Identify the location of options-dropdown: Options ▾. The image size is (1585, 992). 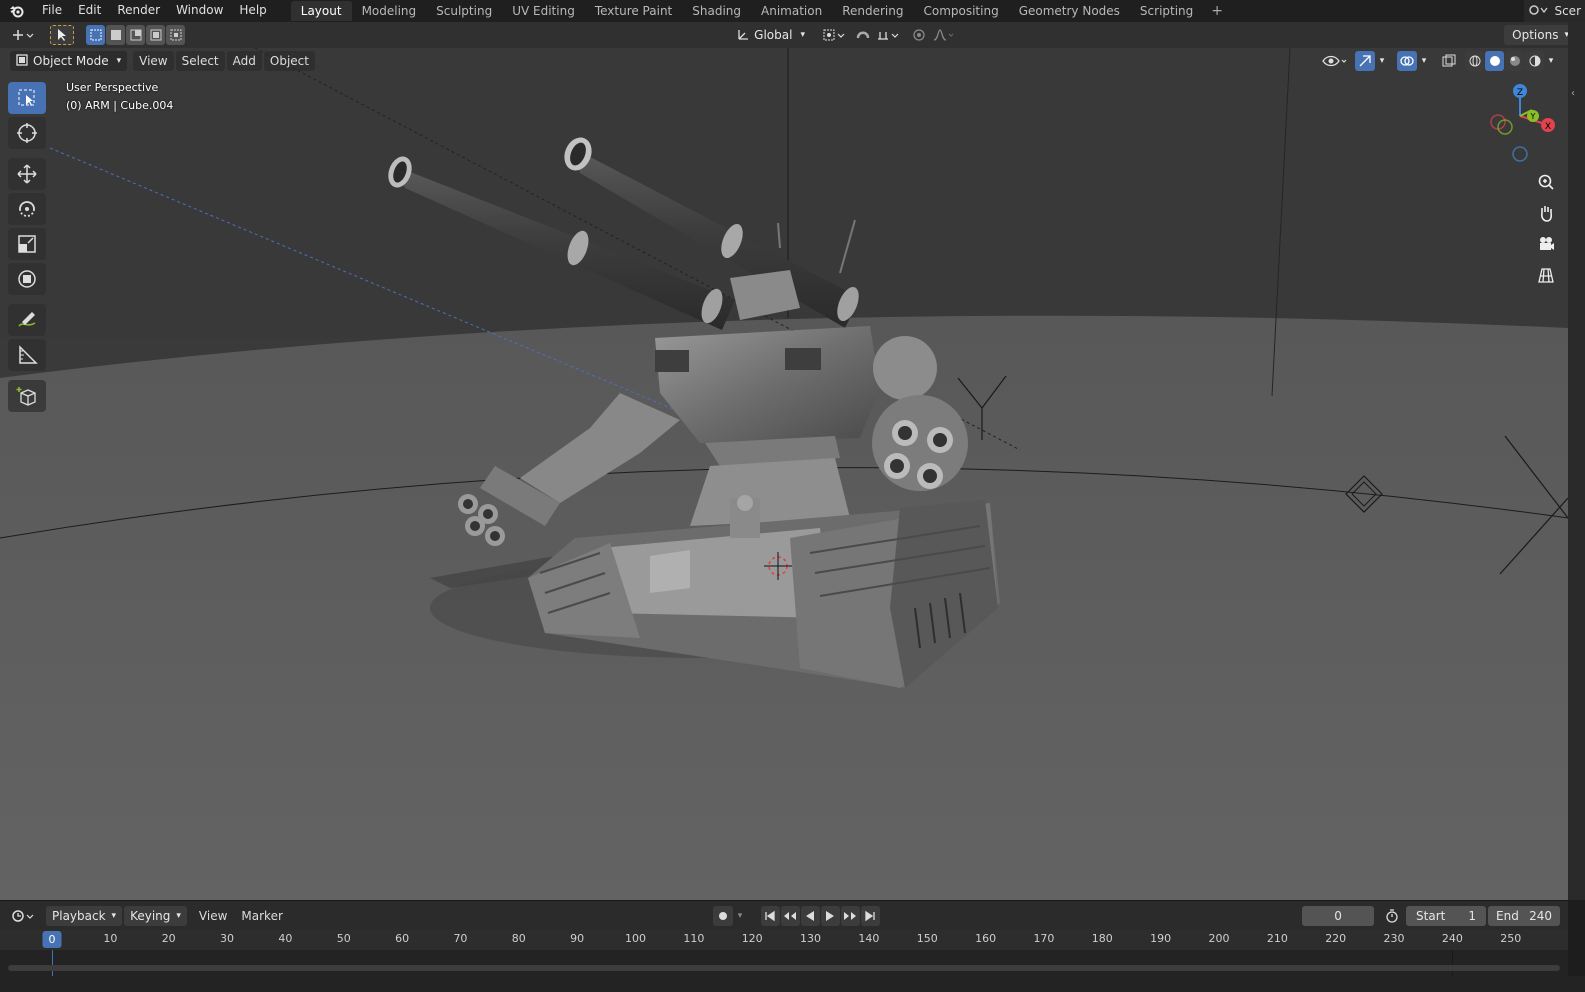
(1540, 35).